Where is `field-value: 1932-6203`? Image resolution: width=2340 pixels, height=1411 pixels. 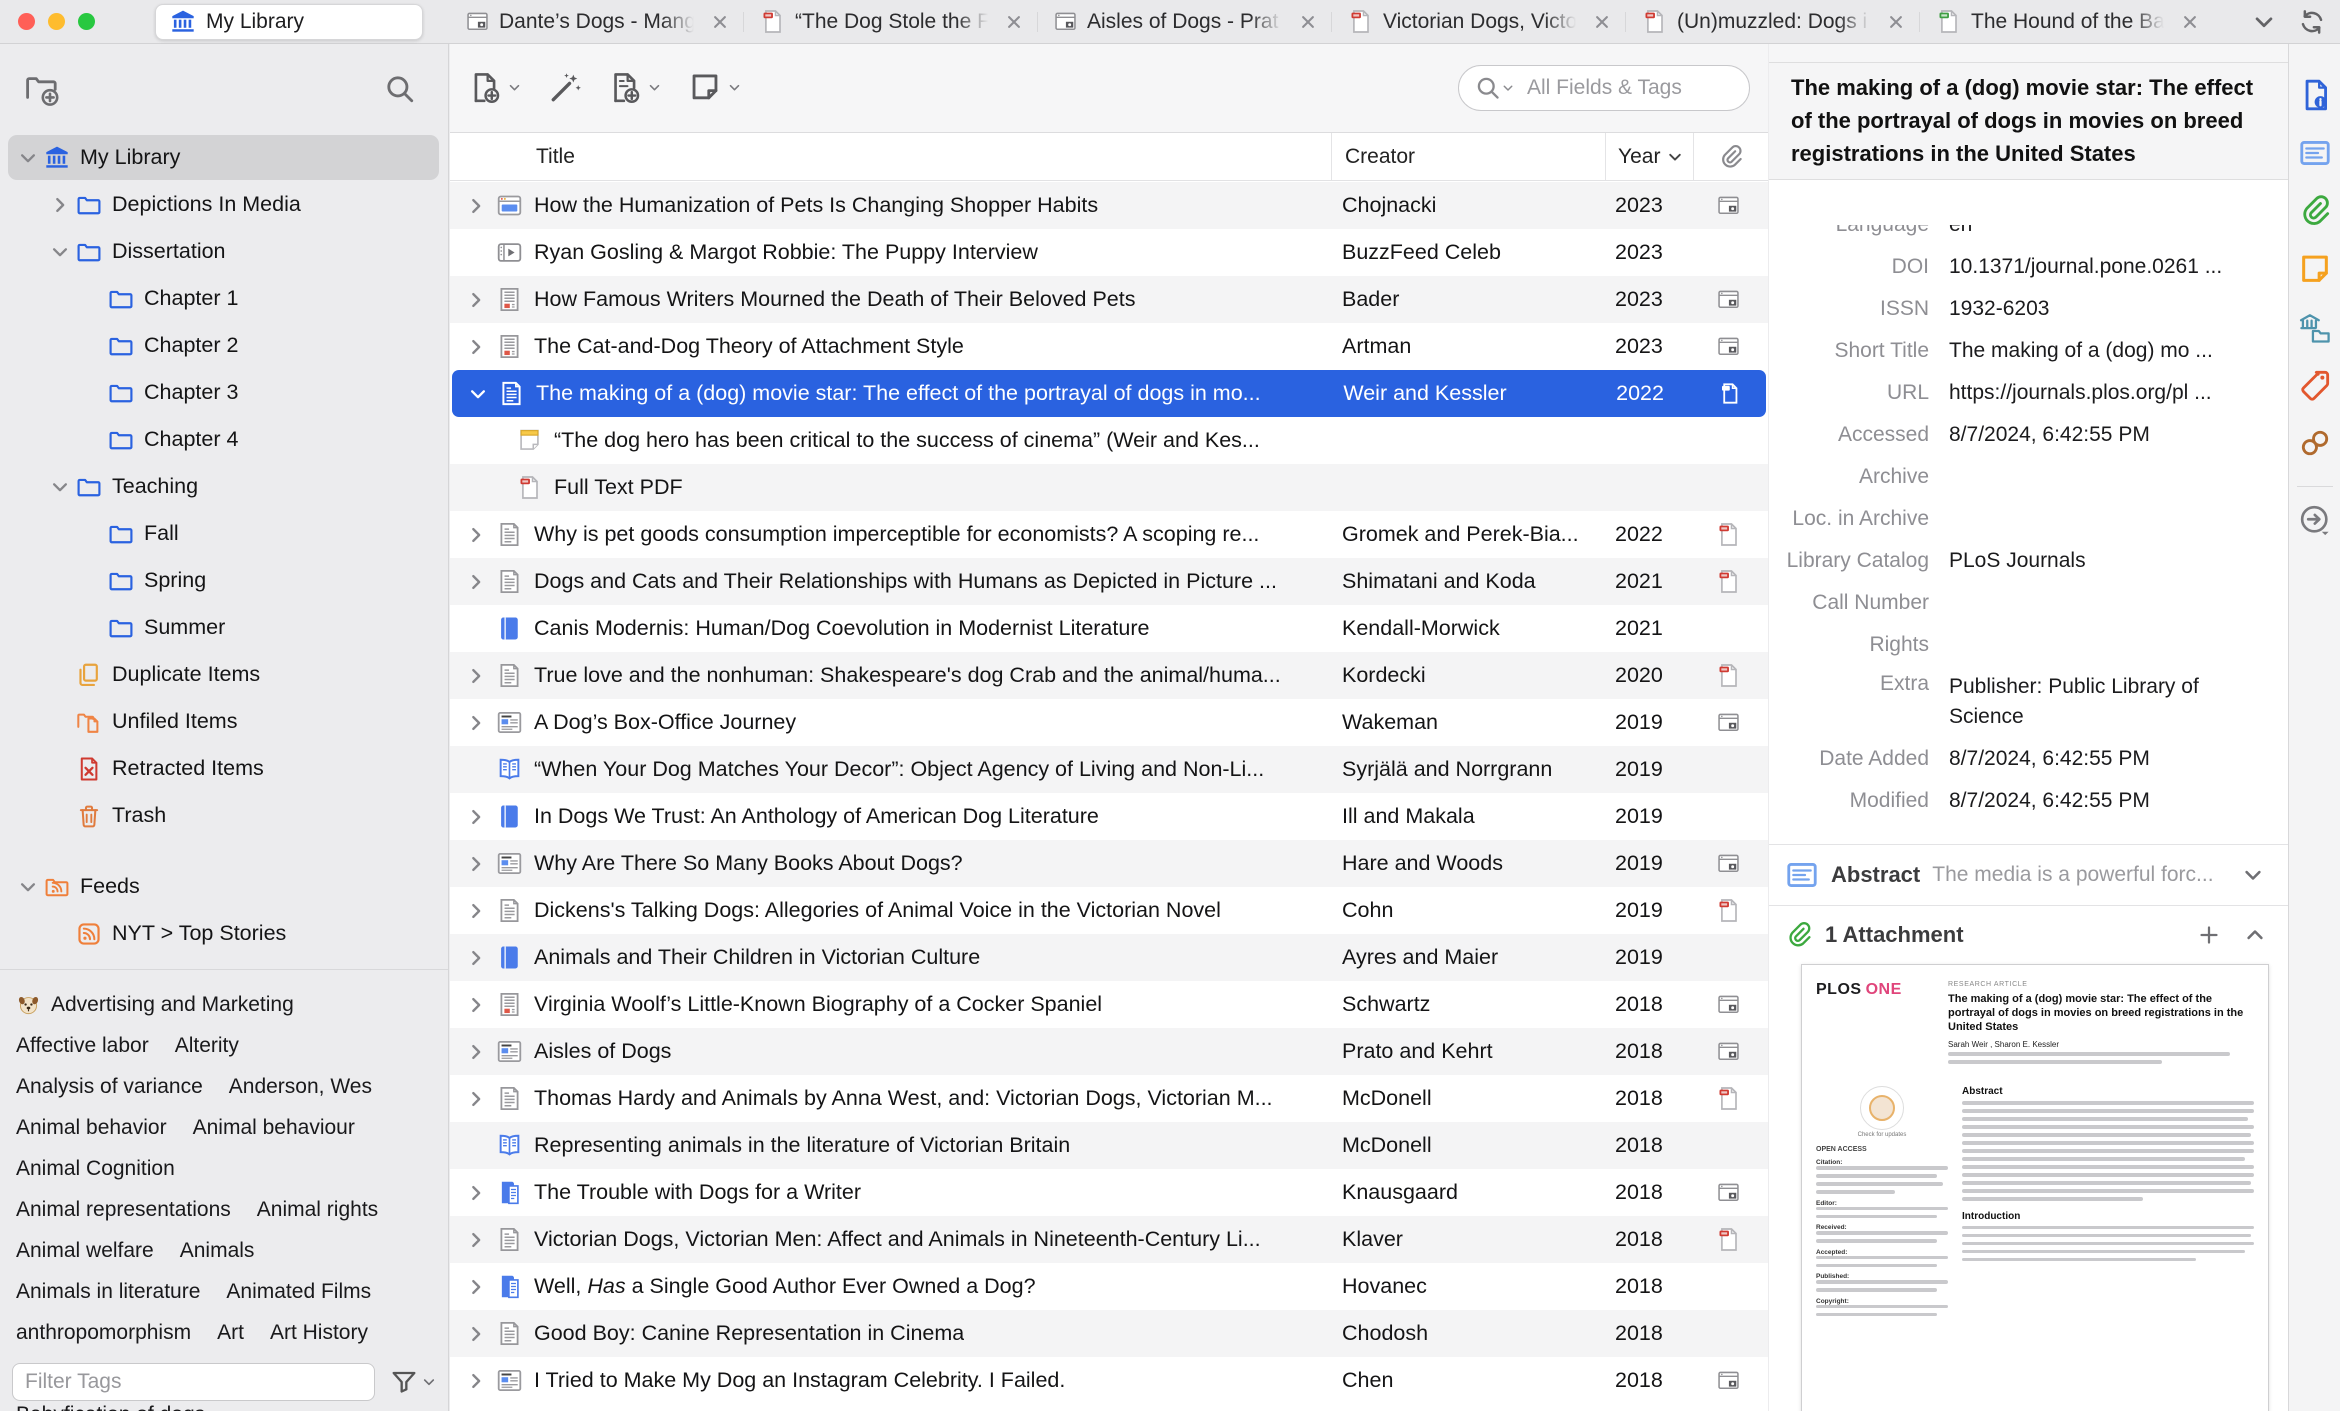
field-value: 1932-6203 is located at coordinates (2105, 309).